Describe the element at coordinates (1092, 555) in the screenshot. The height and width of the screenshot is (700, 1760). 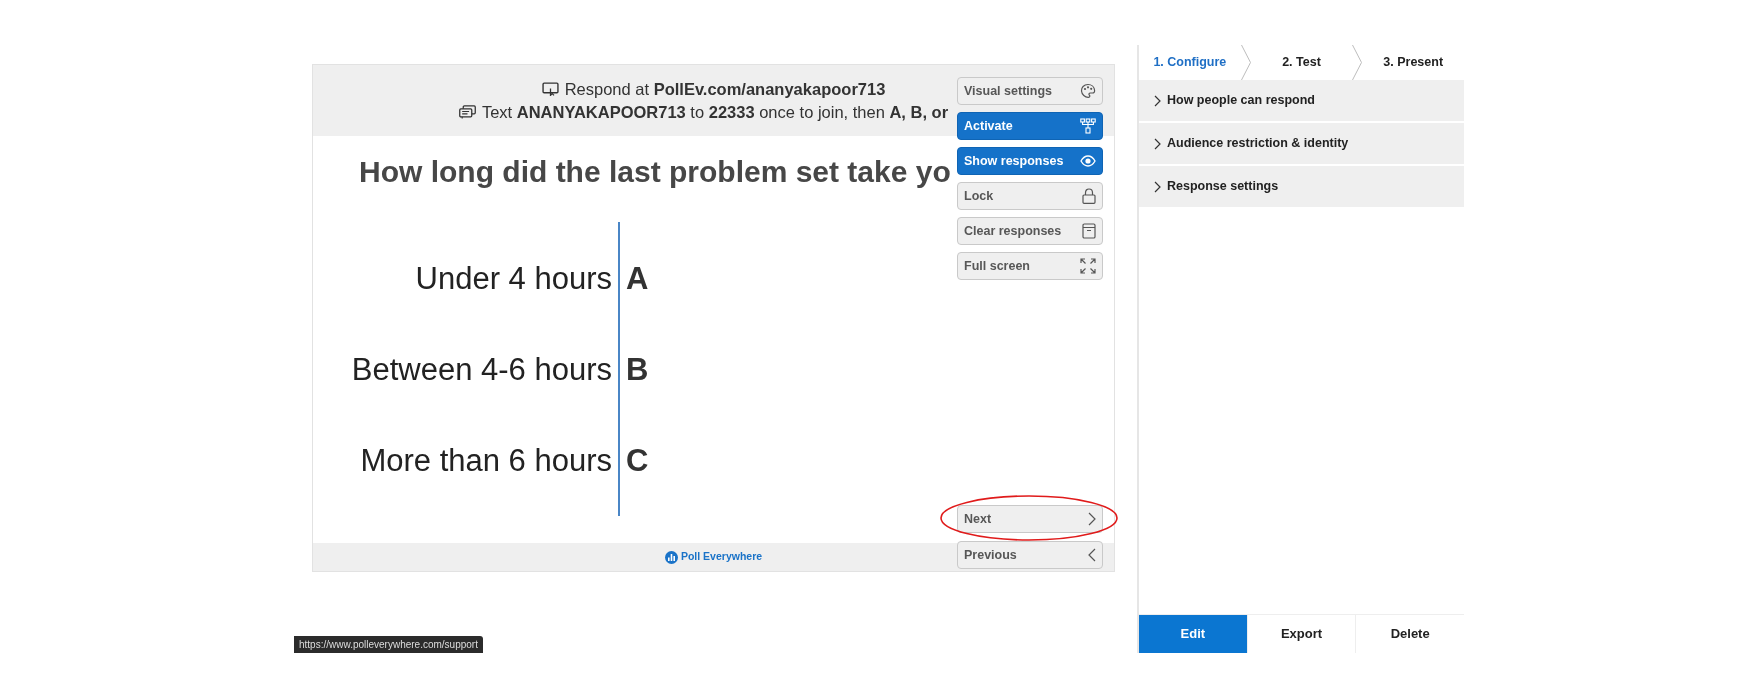
I see `chevron-left-icon` at that location.